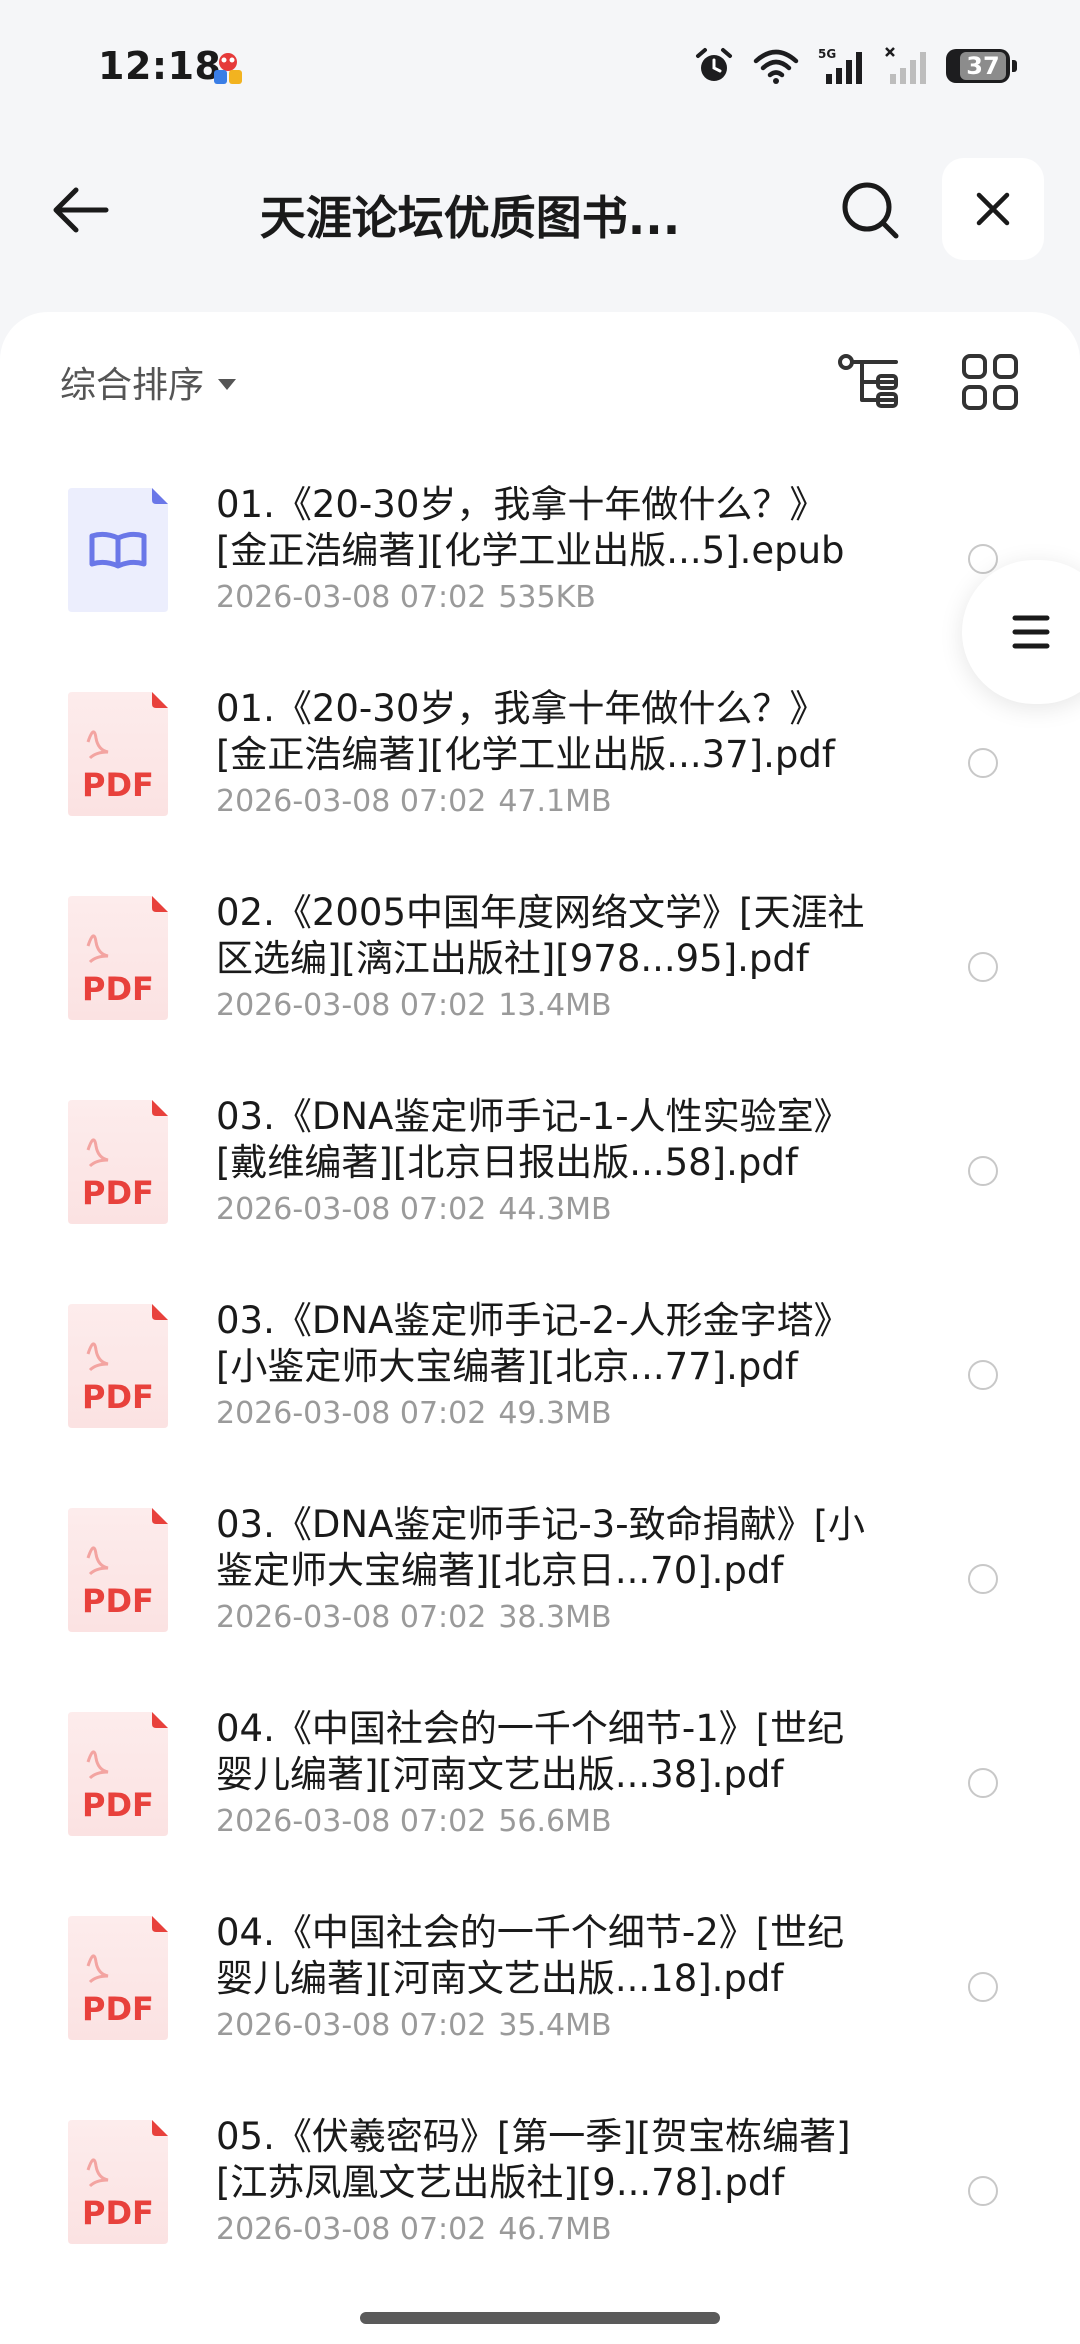  I want to click on search-button, so click(870, 210).